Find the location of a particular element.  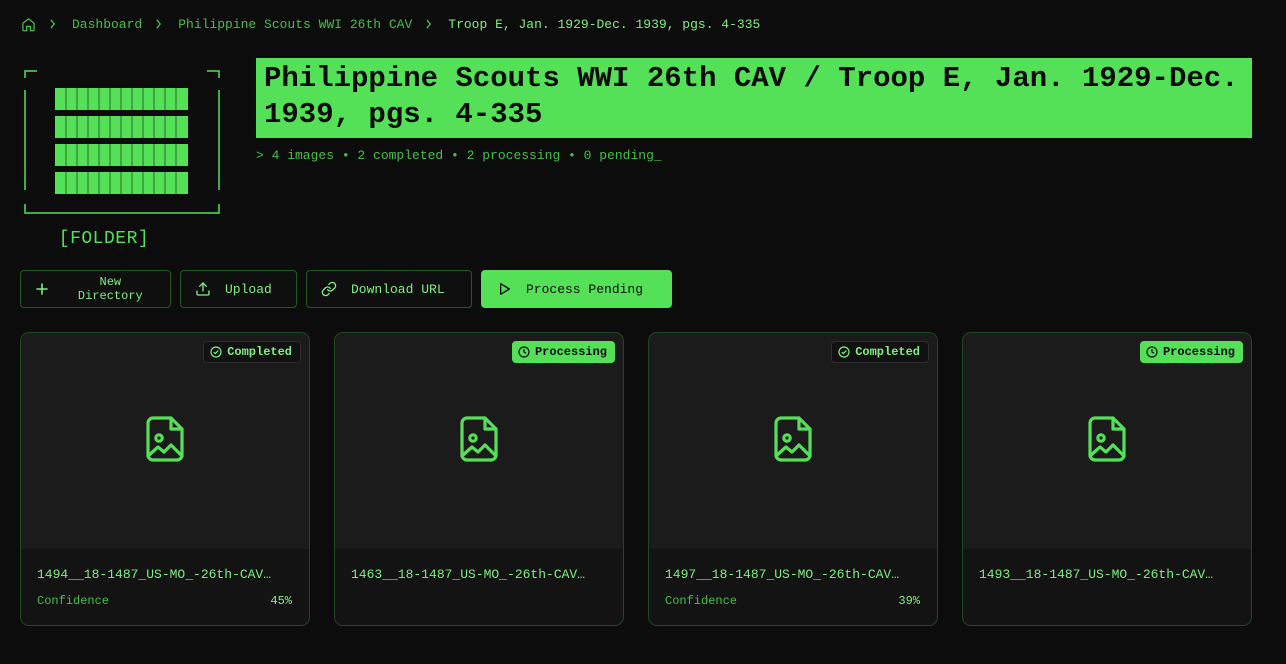

play-icon is located at coordinates (504, 289).